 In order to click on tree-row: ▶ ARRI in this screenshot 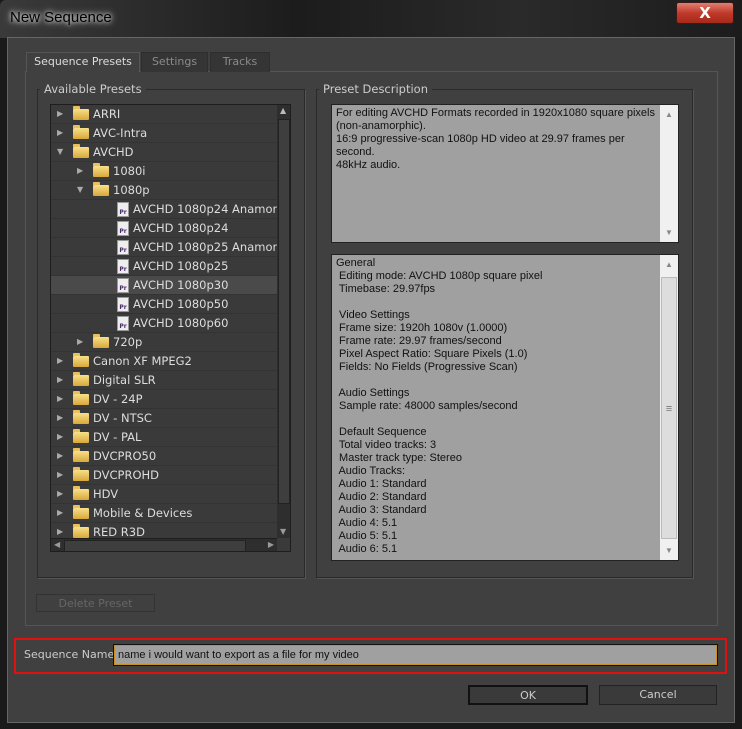, I will do `click(164, 114)`.